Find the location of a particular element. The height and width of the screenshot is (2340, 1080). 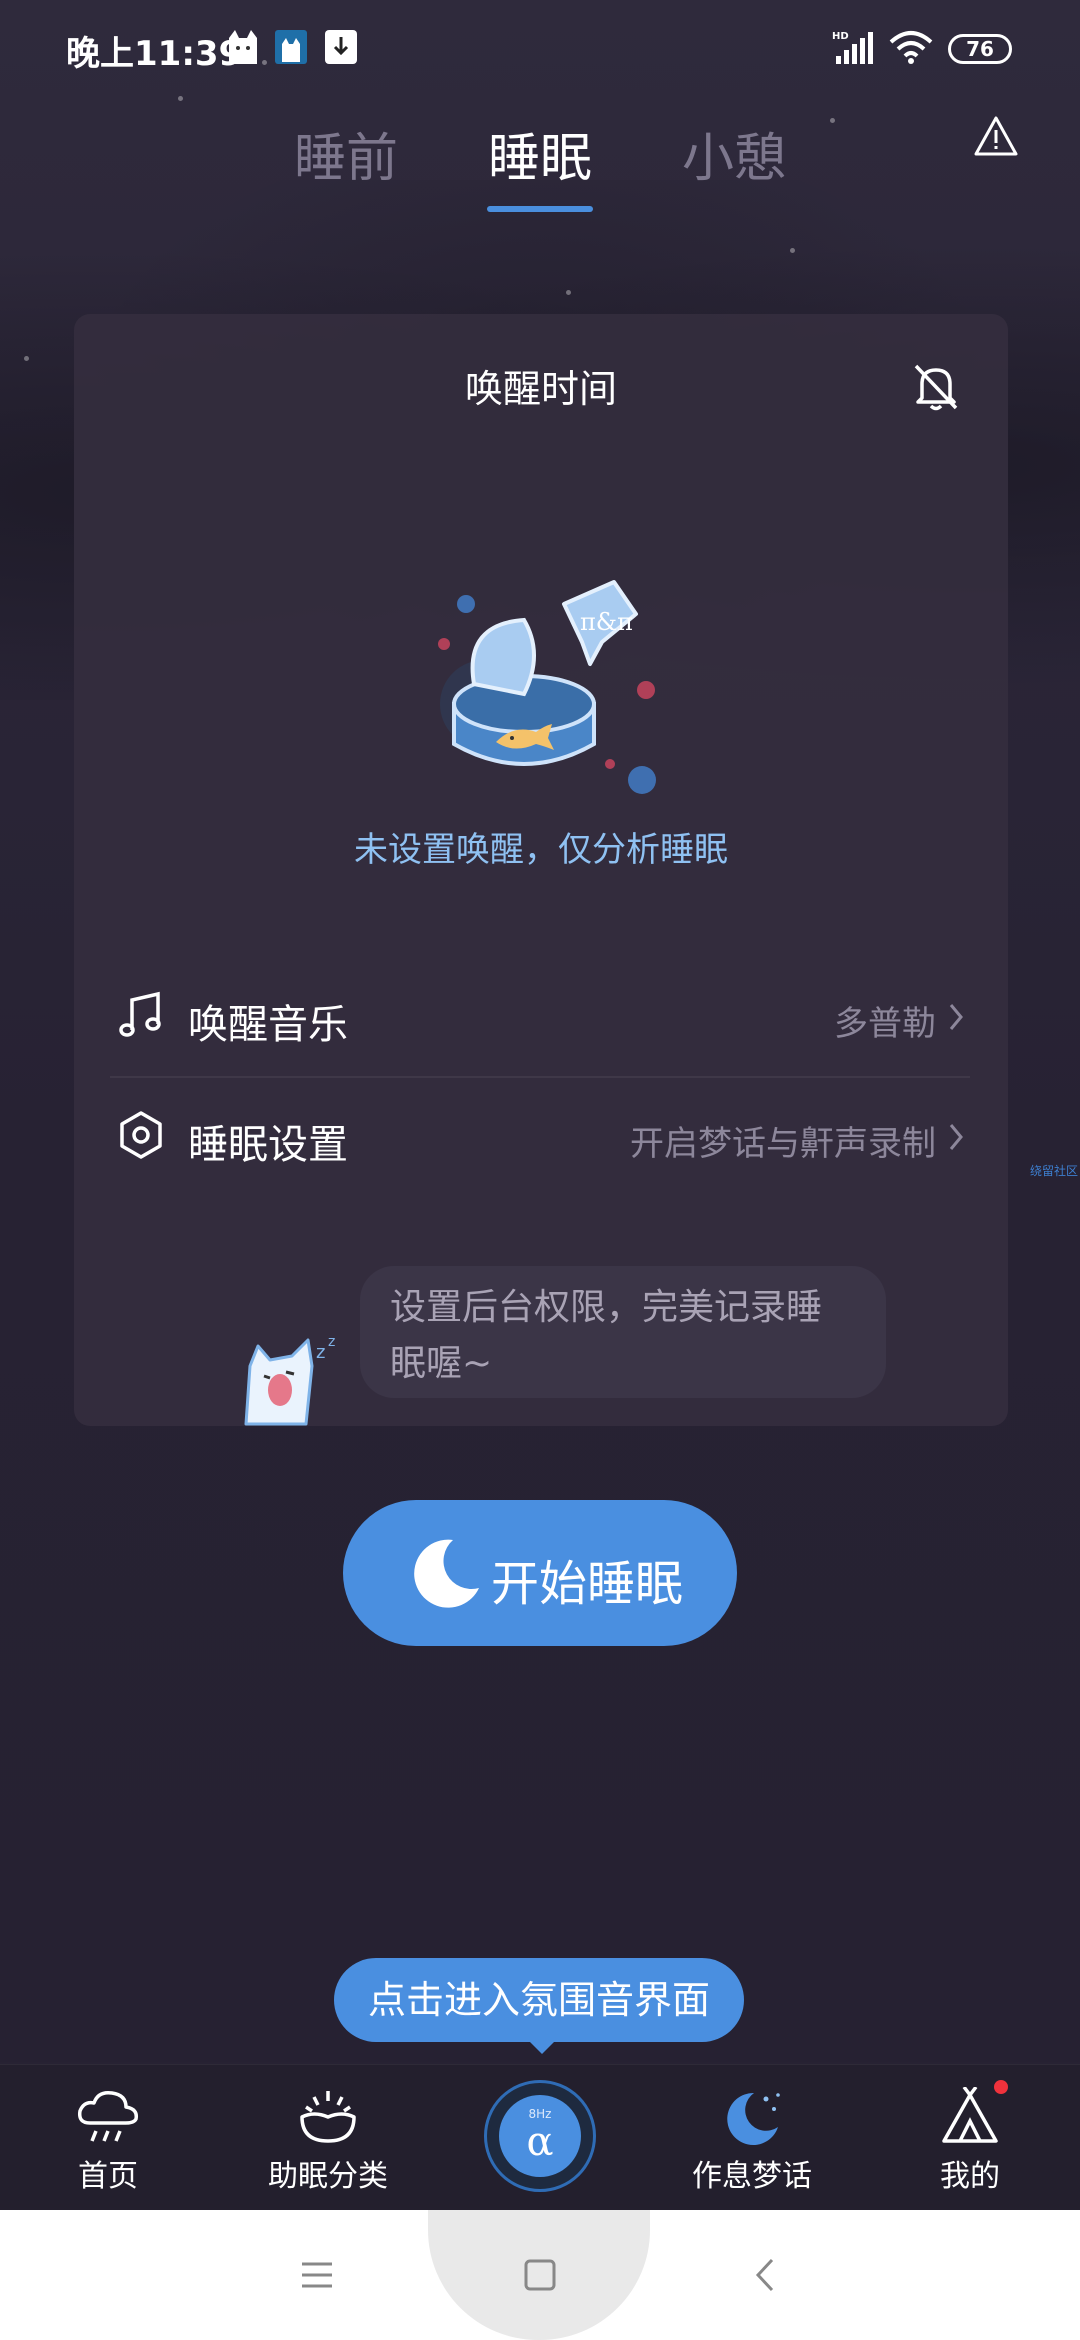

bubble-pi-text: π&π is located at coordinates (606, 622).